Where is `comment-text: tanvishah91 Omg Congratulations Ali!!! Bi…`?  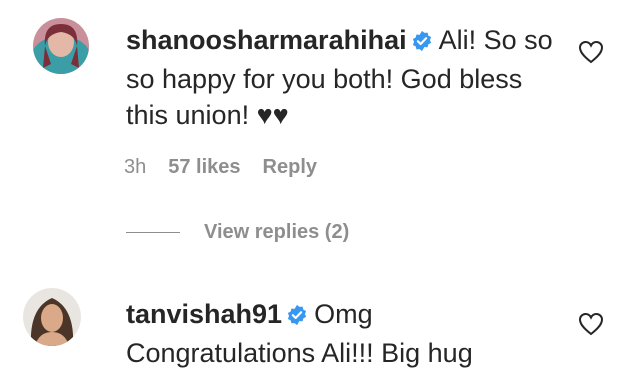
comment-text: tanvishah91 Omg Congratulations Ali!!! Bi… is located at coordinates (346, 333).